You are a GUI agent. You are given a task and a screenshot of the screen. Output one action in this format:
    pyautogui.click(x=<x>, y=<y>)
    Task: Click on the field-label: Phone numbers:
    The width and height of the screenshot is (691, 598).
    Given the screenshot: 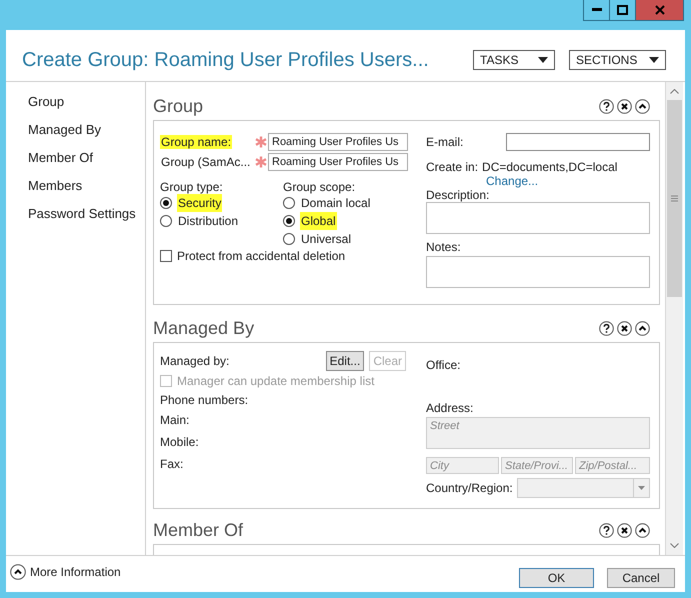 What is the action you would take?
    pyautogui.click(x=205, y=400)
    